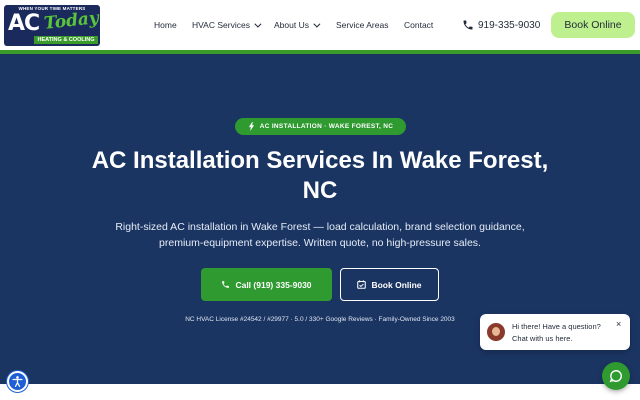 The image size is (640, 400). I want to click on call-button: Call (919) 335-9030, so click(266, 284).